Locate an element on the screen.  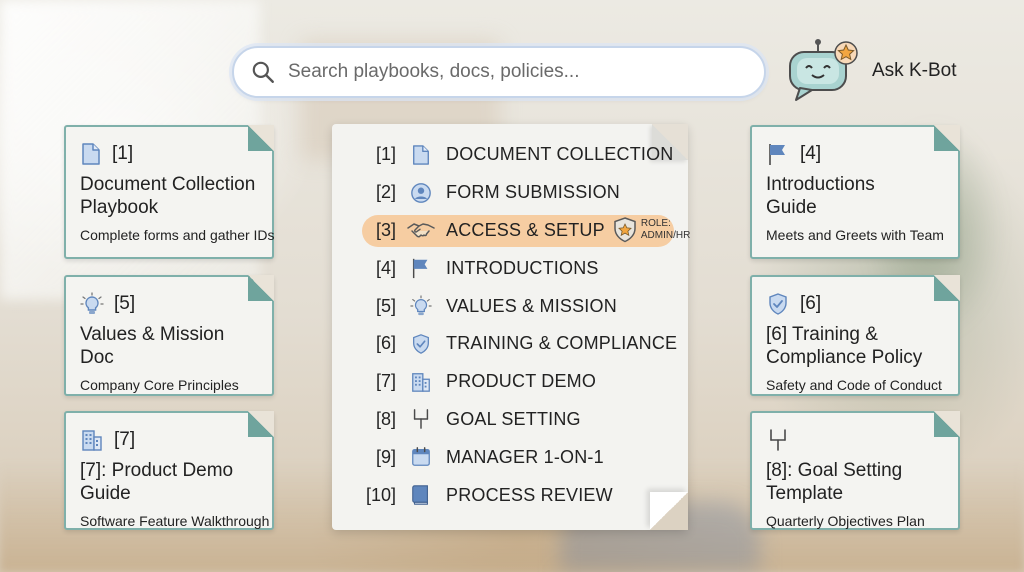
shield-star-icon is located at coordinates (625, 230).